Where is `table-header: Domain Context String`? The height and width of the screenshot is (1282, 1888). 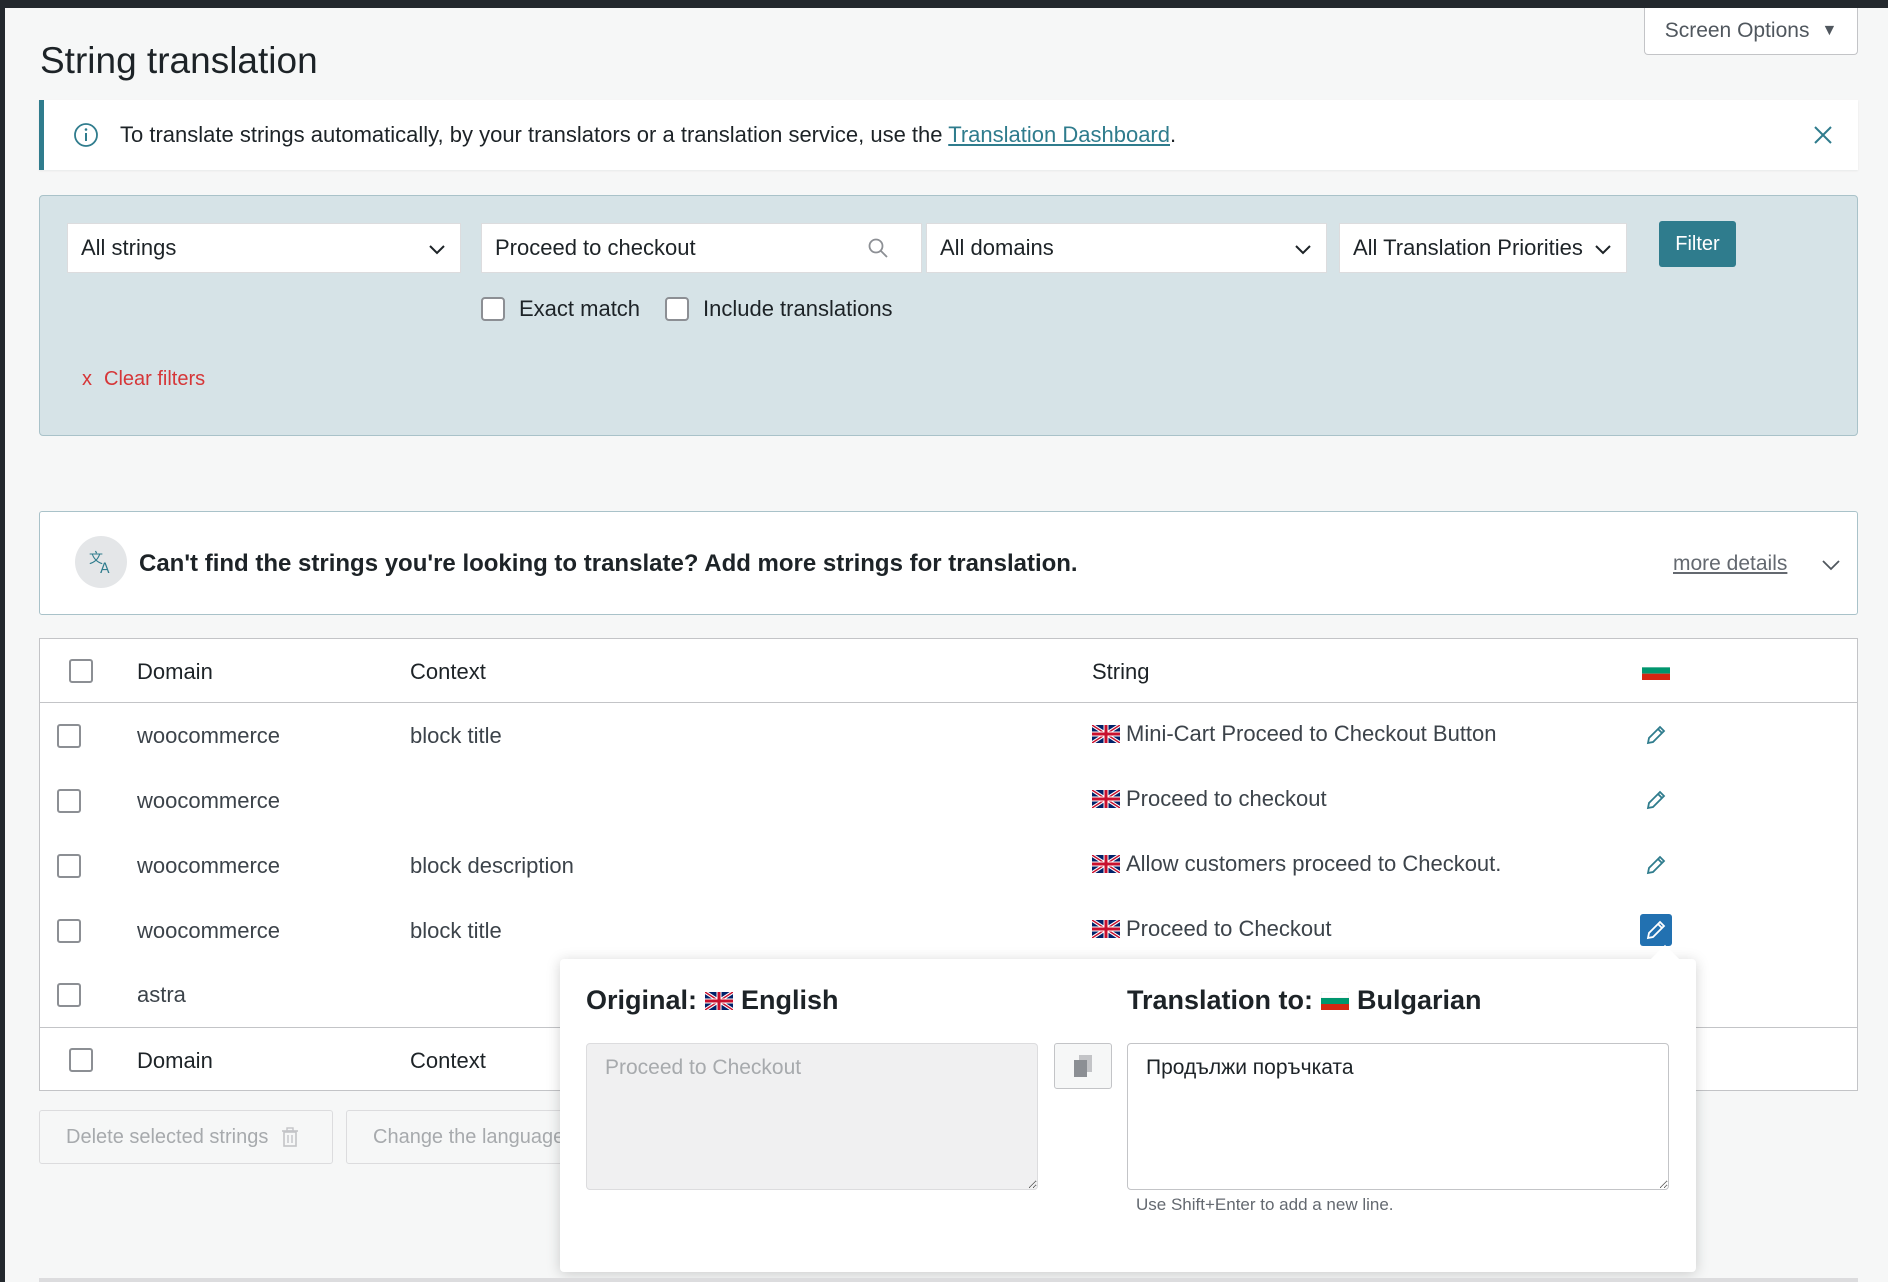 table-header: Domain Context String is located at coordinates (948, 671).